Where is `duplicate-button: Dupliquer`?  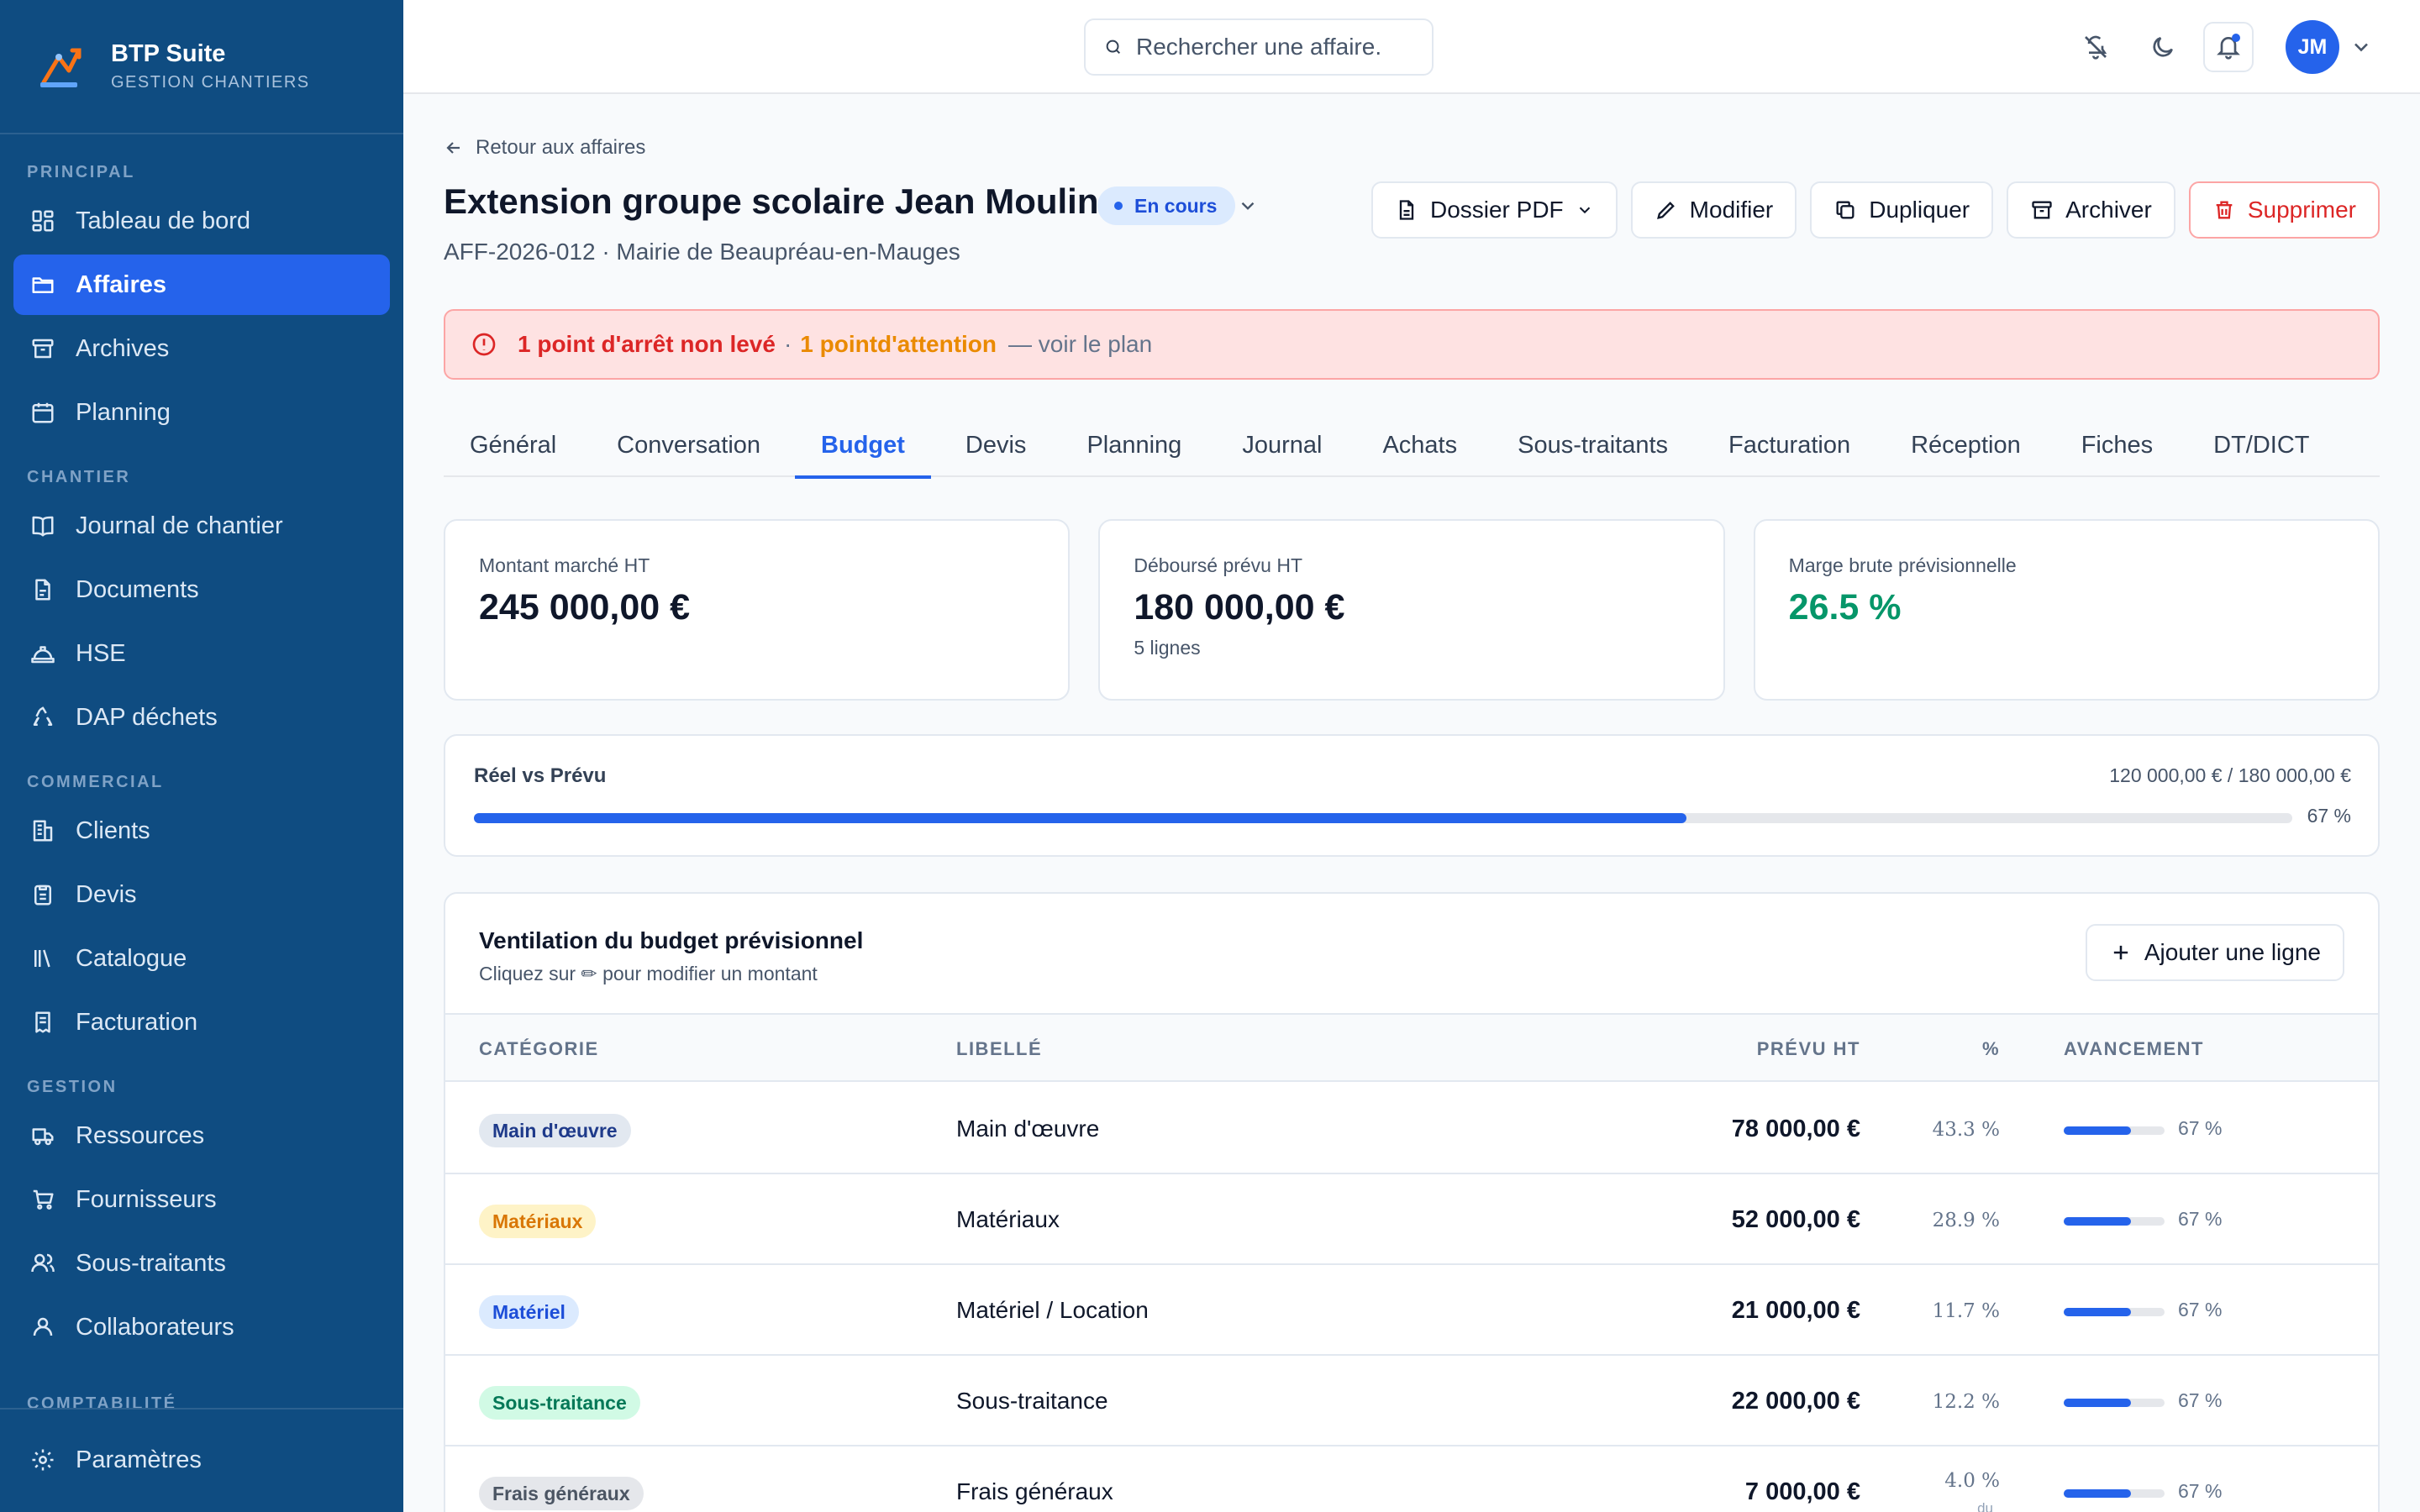 duplicate-button: Dupliquer is located at coordinates (1902, 210).